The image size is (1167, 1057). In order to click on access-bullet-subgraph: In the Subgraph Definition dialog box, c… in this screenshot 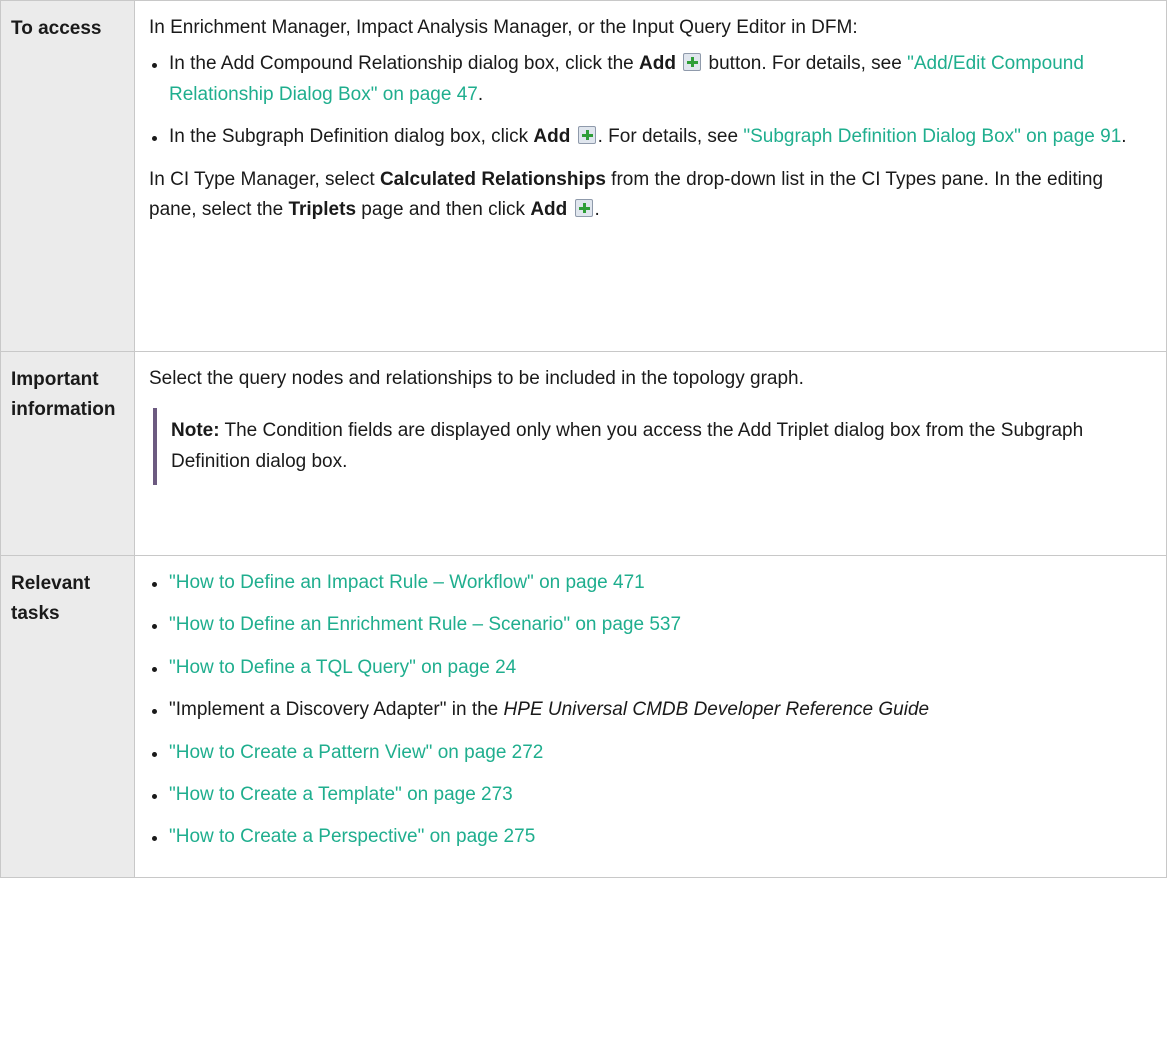, I will do `click(650, 137)`.